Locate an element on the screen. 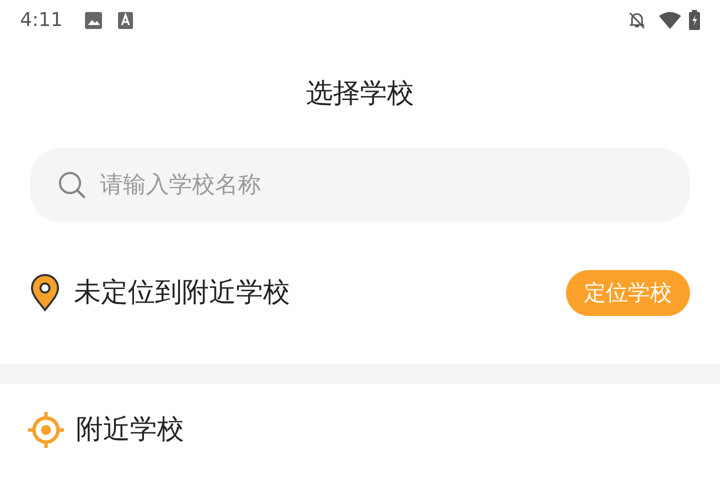  section-title: 附近学校 is located at coordinates (130, 429).